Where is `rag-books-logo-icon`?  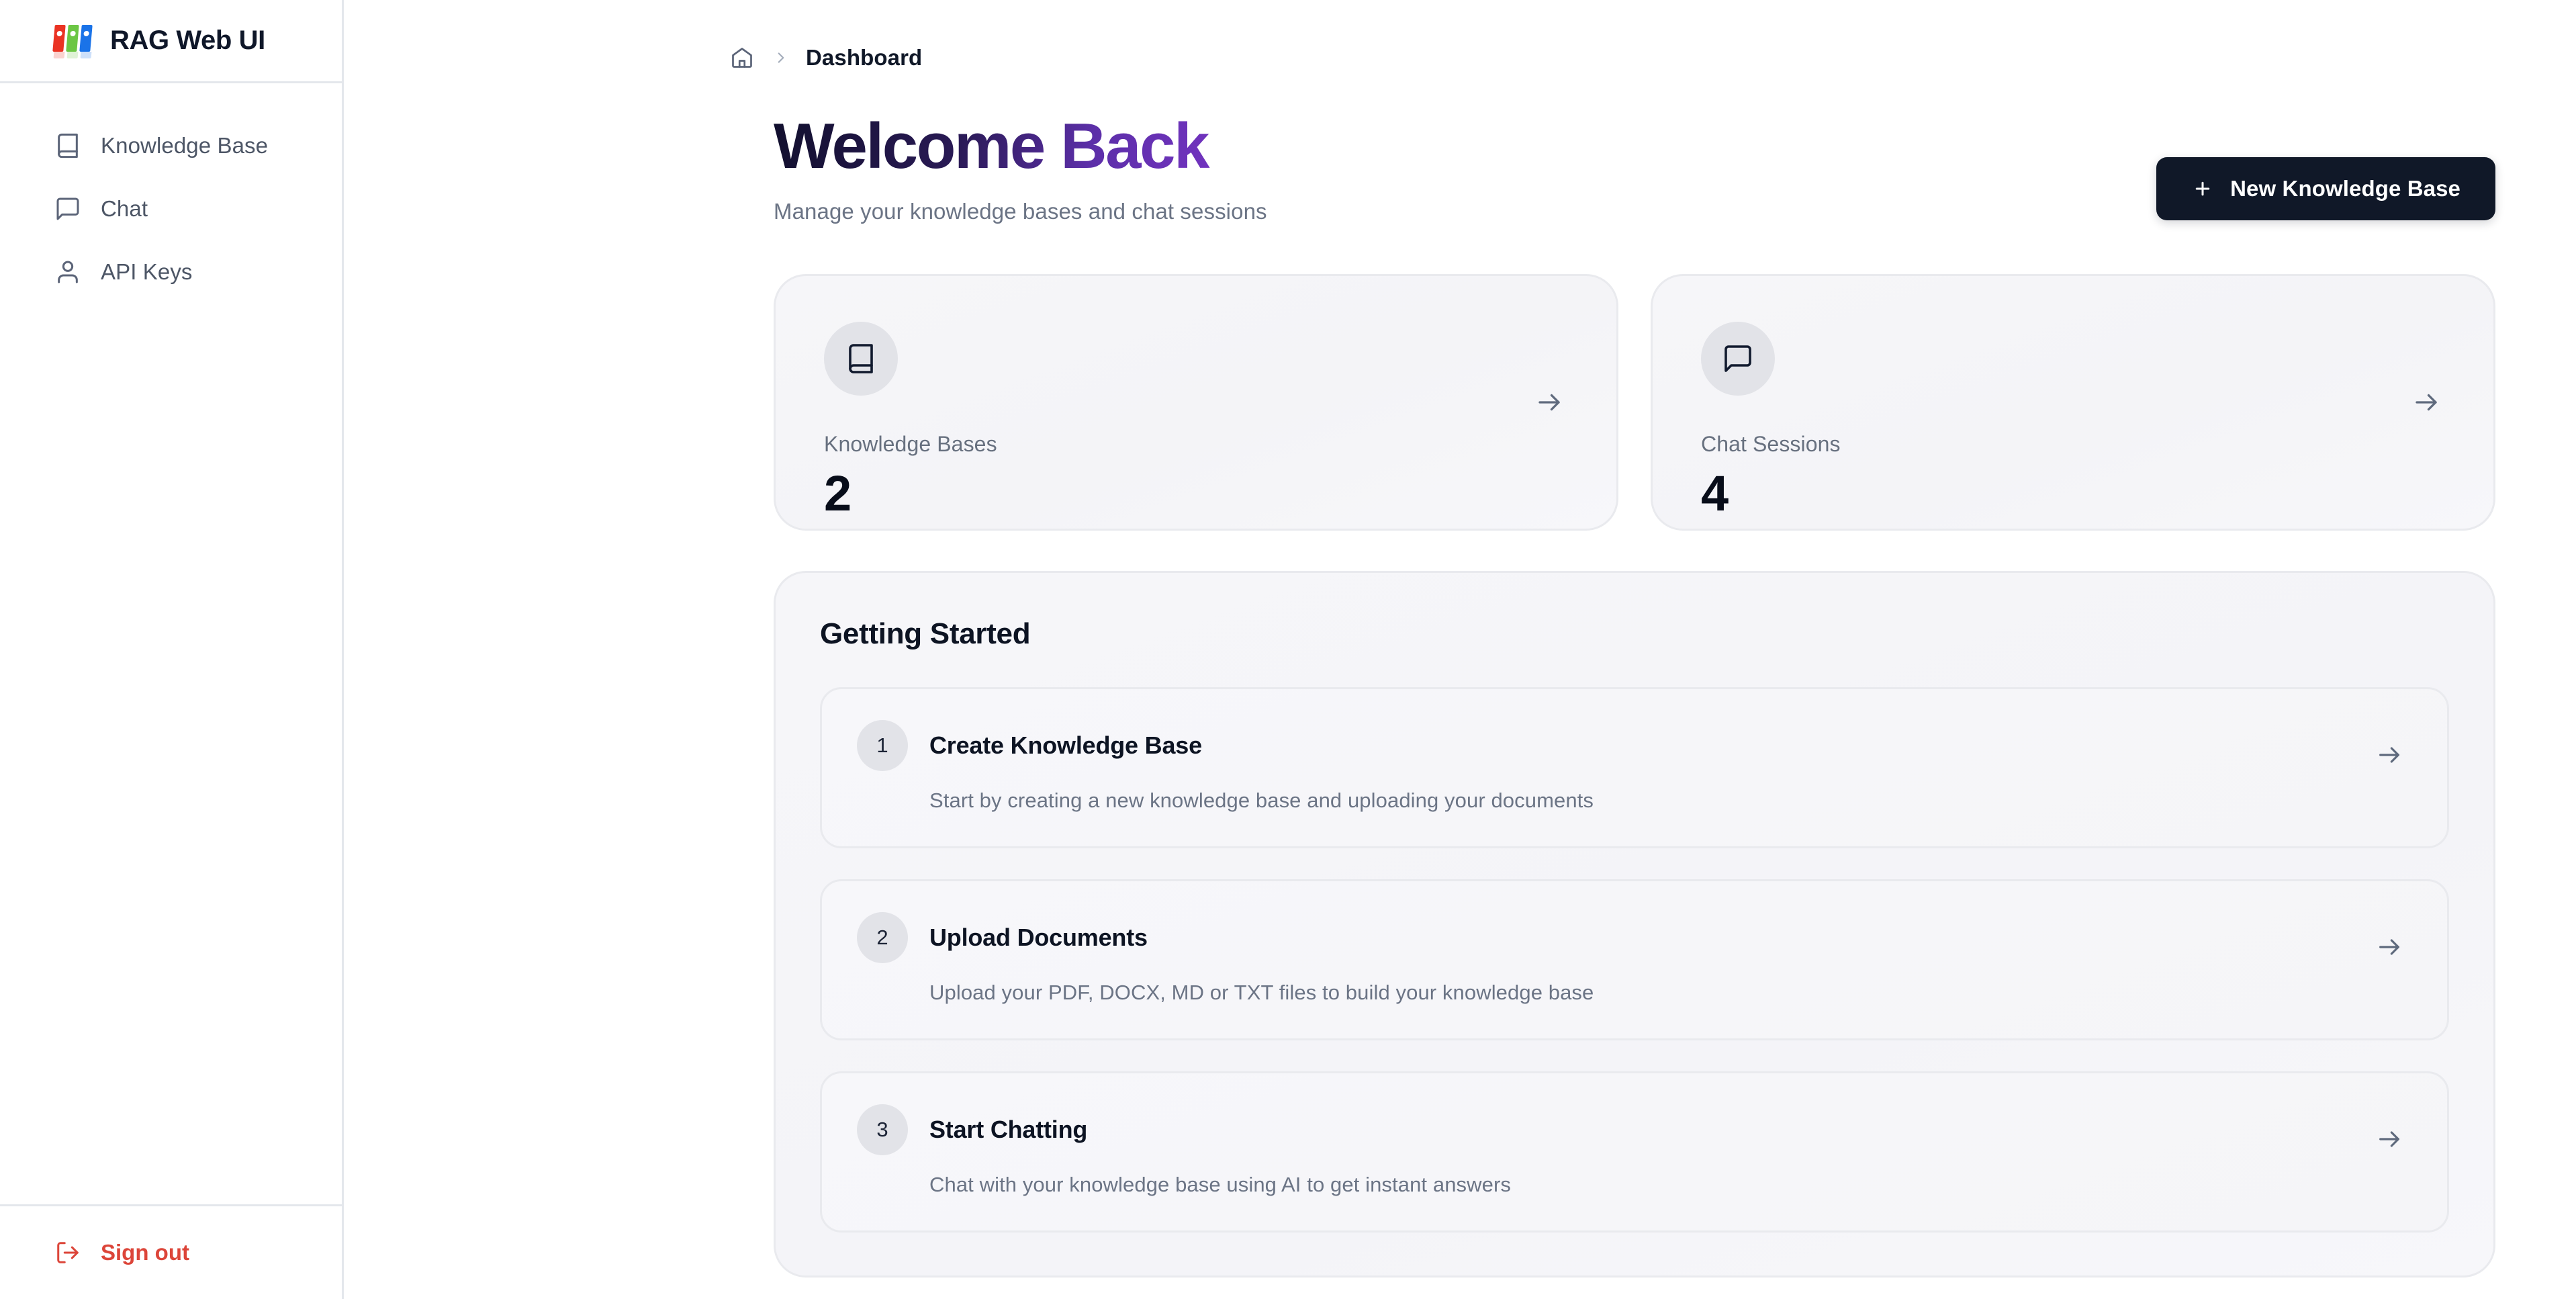 rag-books-logo-icon is located at coordinates (72, 41).